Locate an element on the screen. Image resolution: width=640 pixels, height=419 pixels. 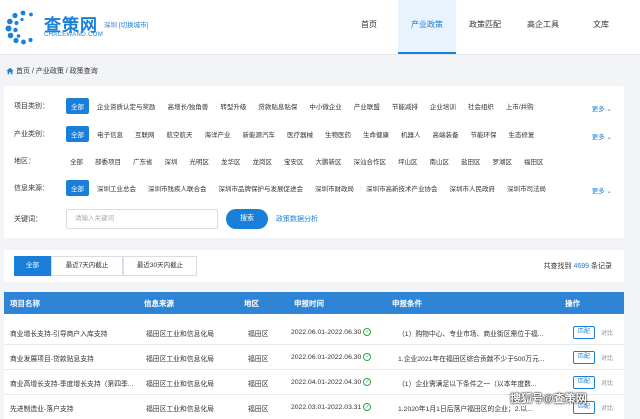
chip-option: 社会组织 is located at coordinates (481, 106).